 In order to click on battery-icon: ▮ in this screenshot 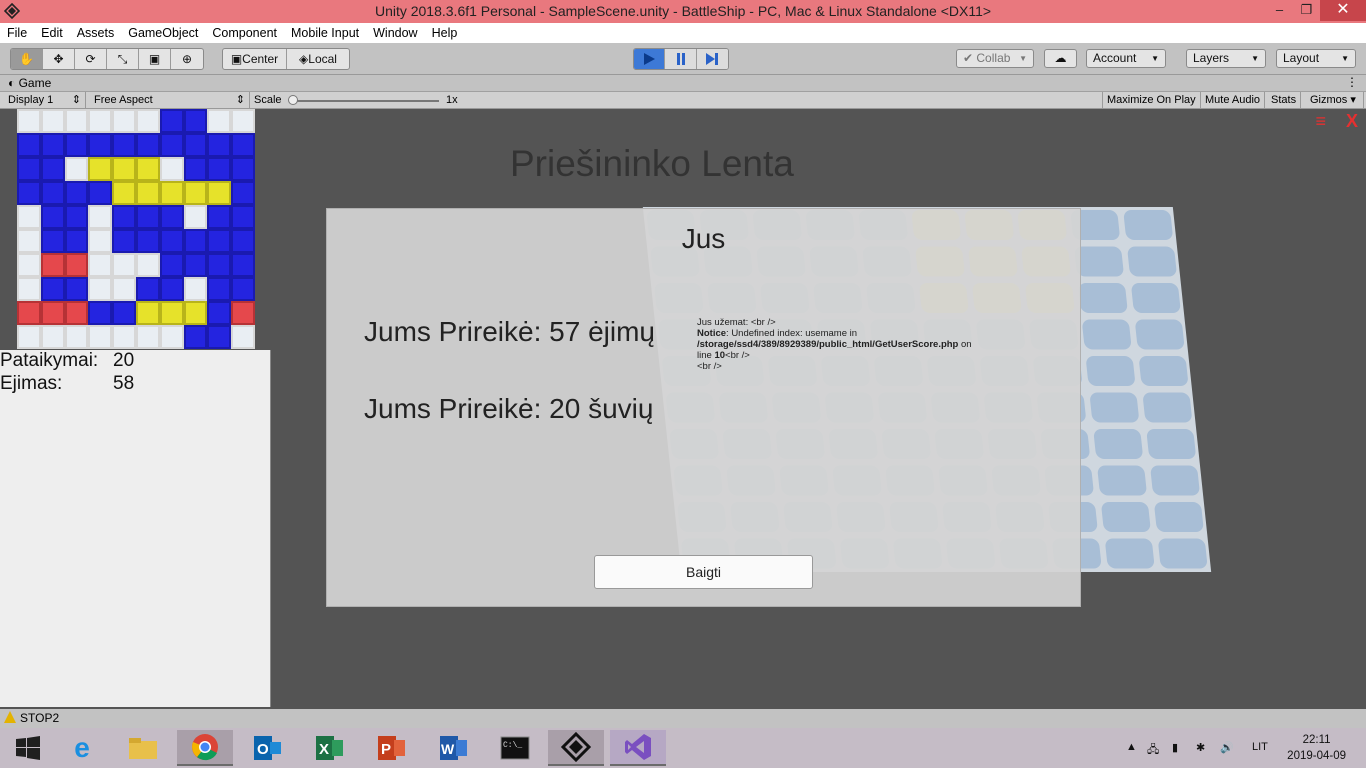, I will do `click(1175, 747)`.